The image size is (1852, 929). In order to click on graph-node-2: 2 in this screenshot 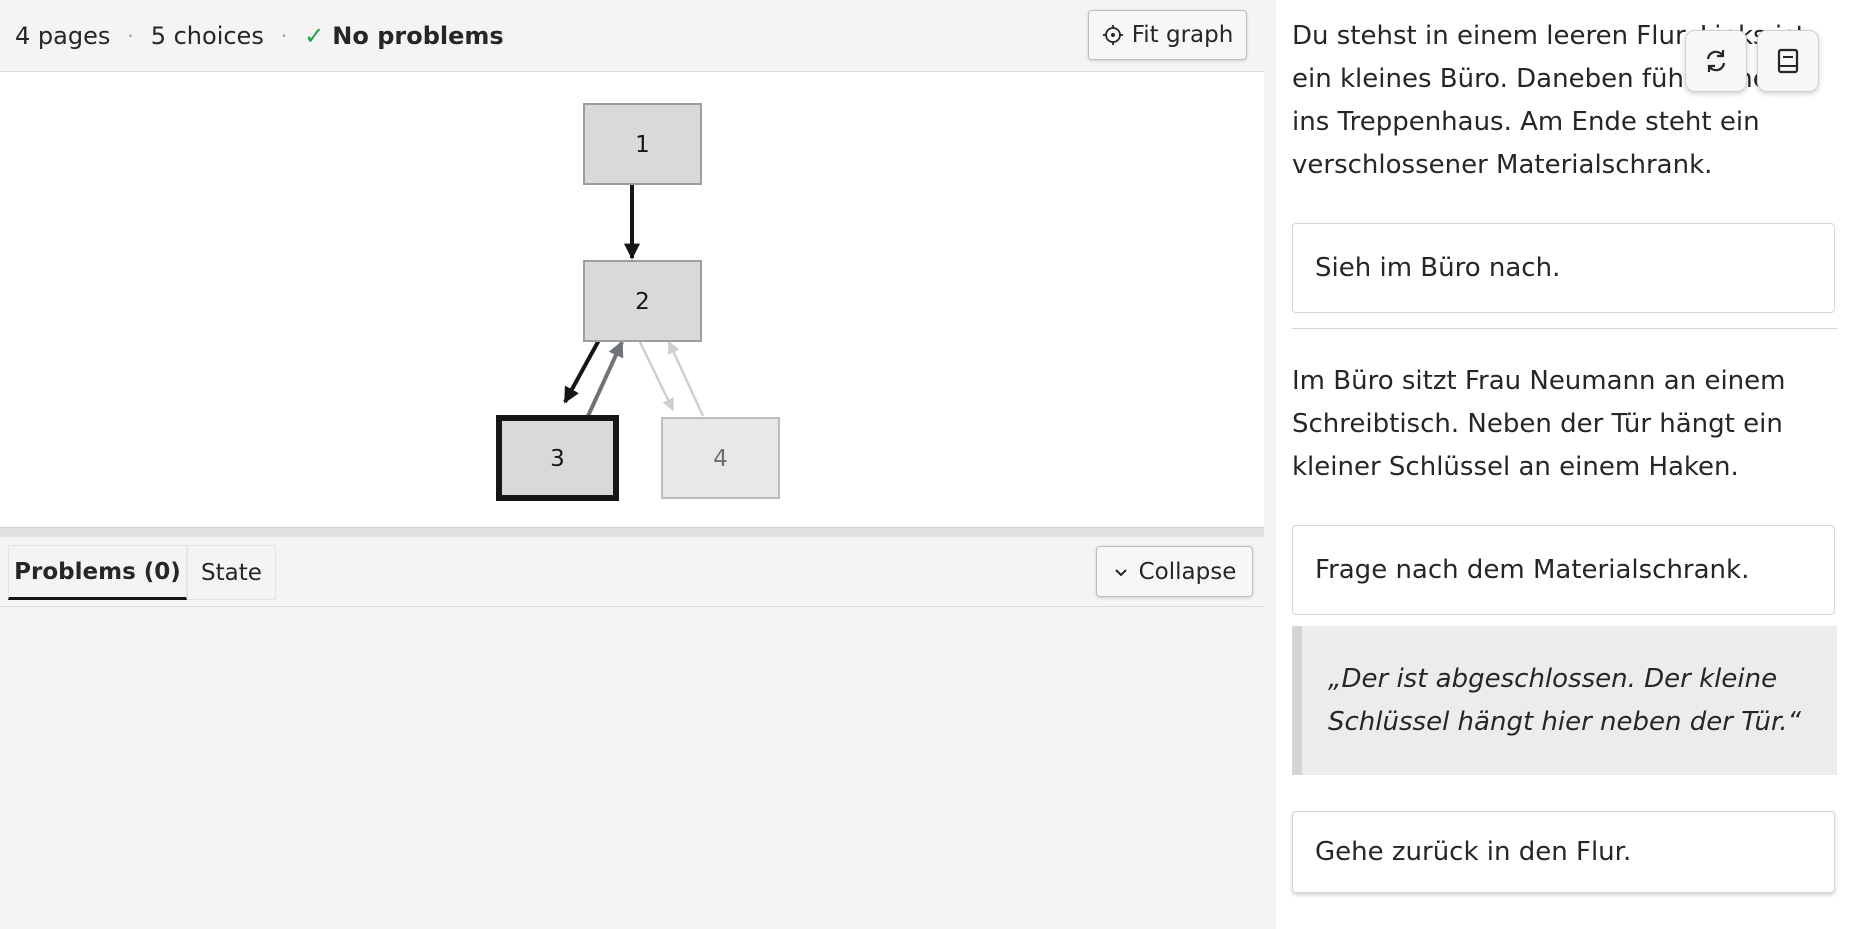, I will do `click(642, 301)`.